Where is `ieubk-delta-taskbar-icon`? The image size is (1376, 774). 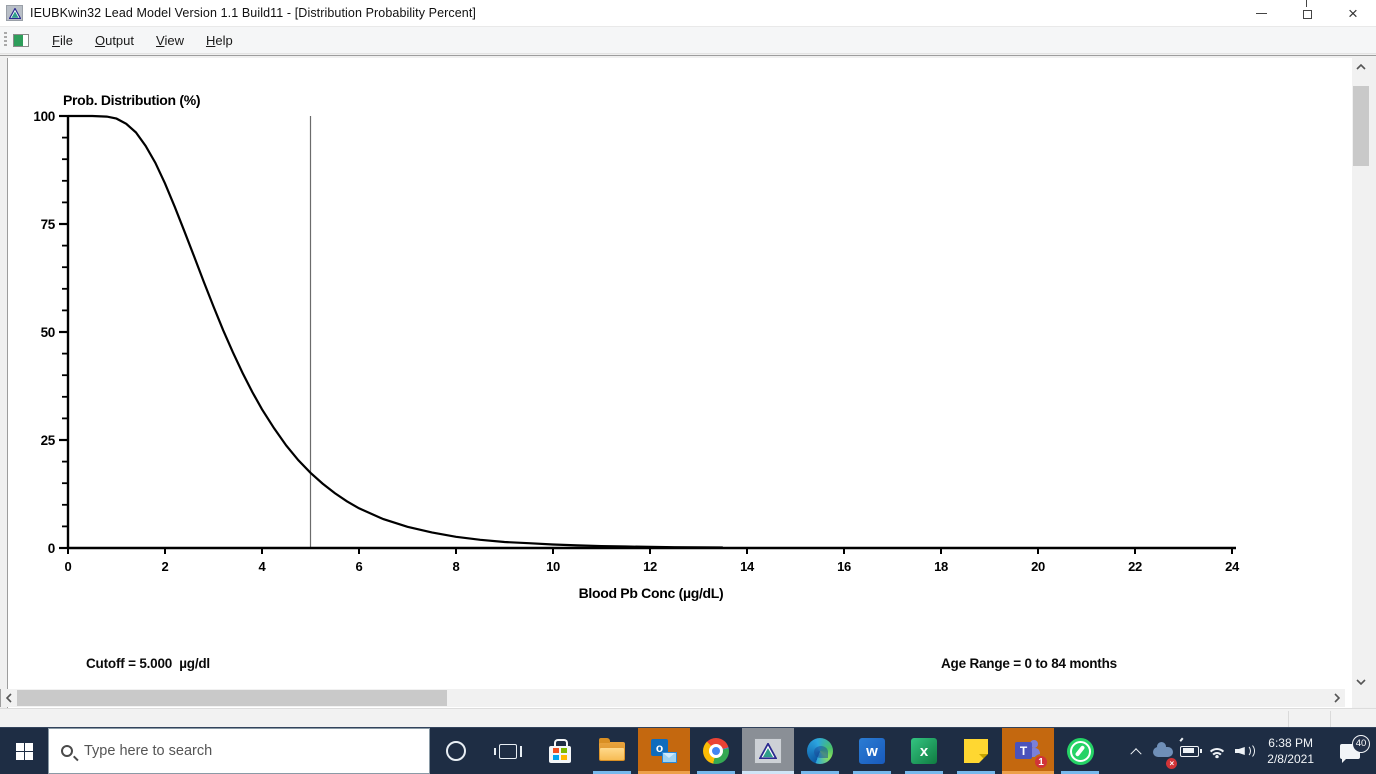
ieubk-delta-taskbar-icon is located at coordinates (768, 751).